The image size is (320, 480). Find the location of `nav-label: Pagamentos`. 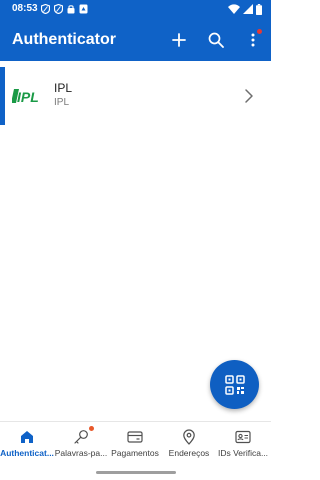

nav-label: Pagamentos is located at coordinates (135, 453).